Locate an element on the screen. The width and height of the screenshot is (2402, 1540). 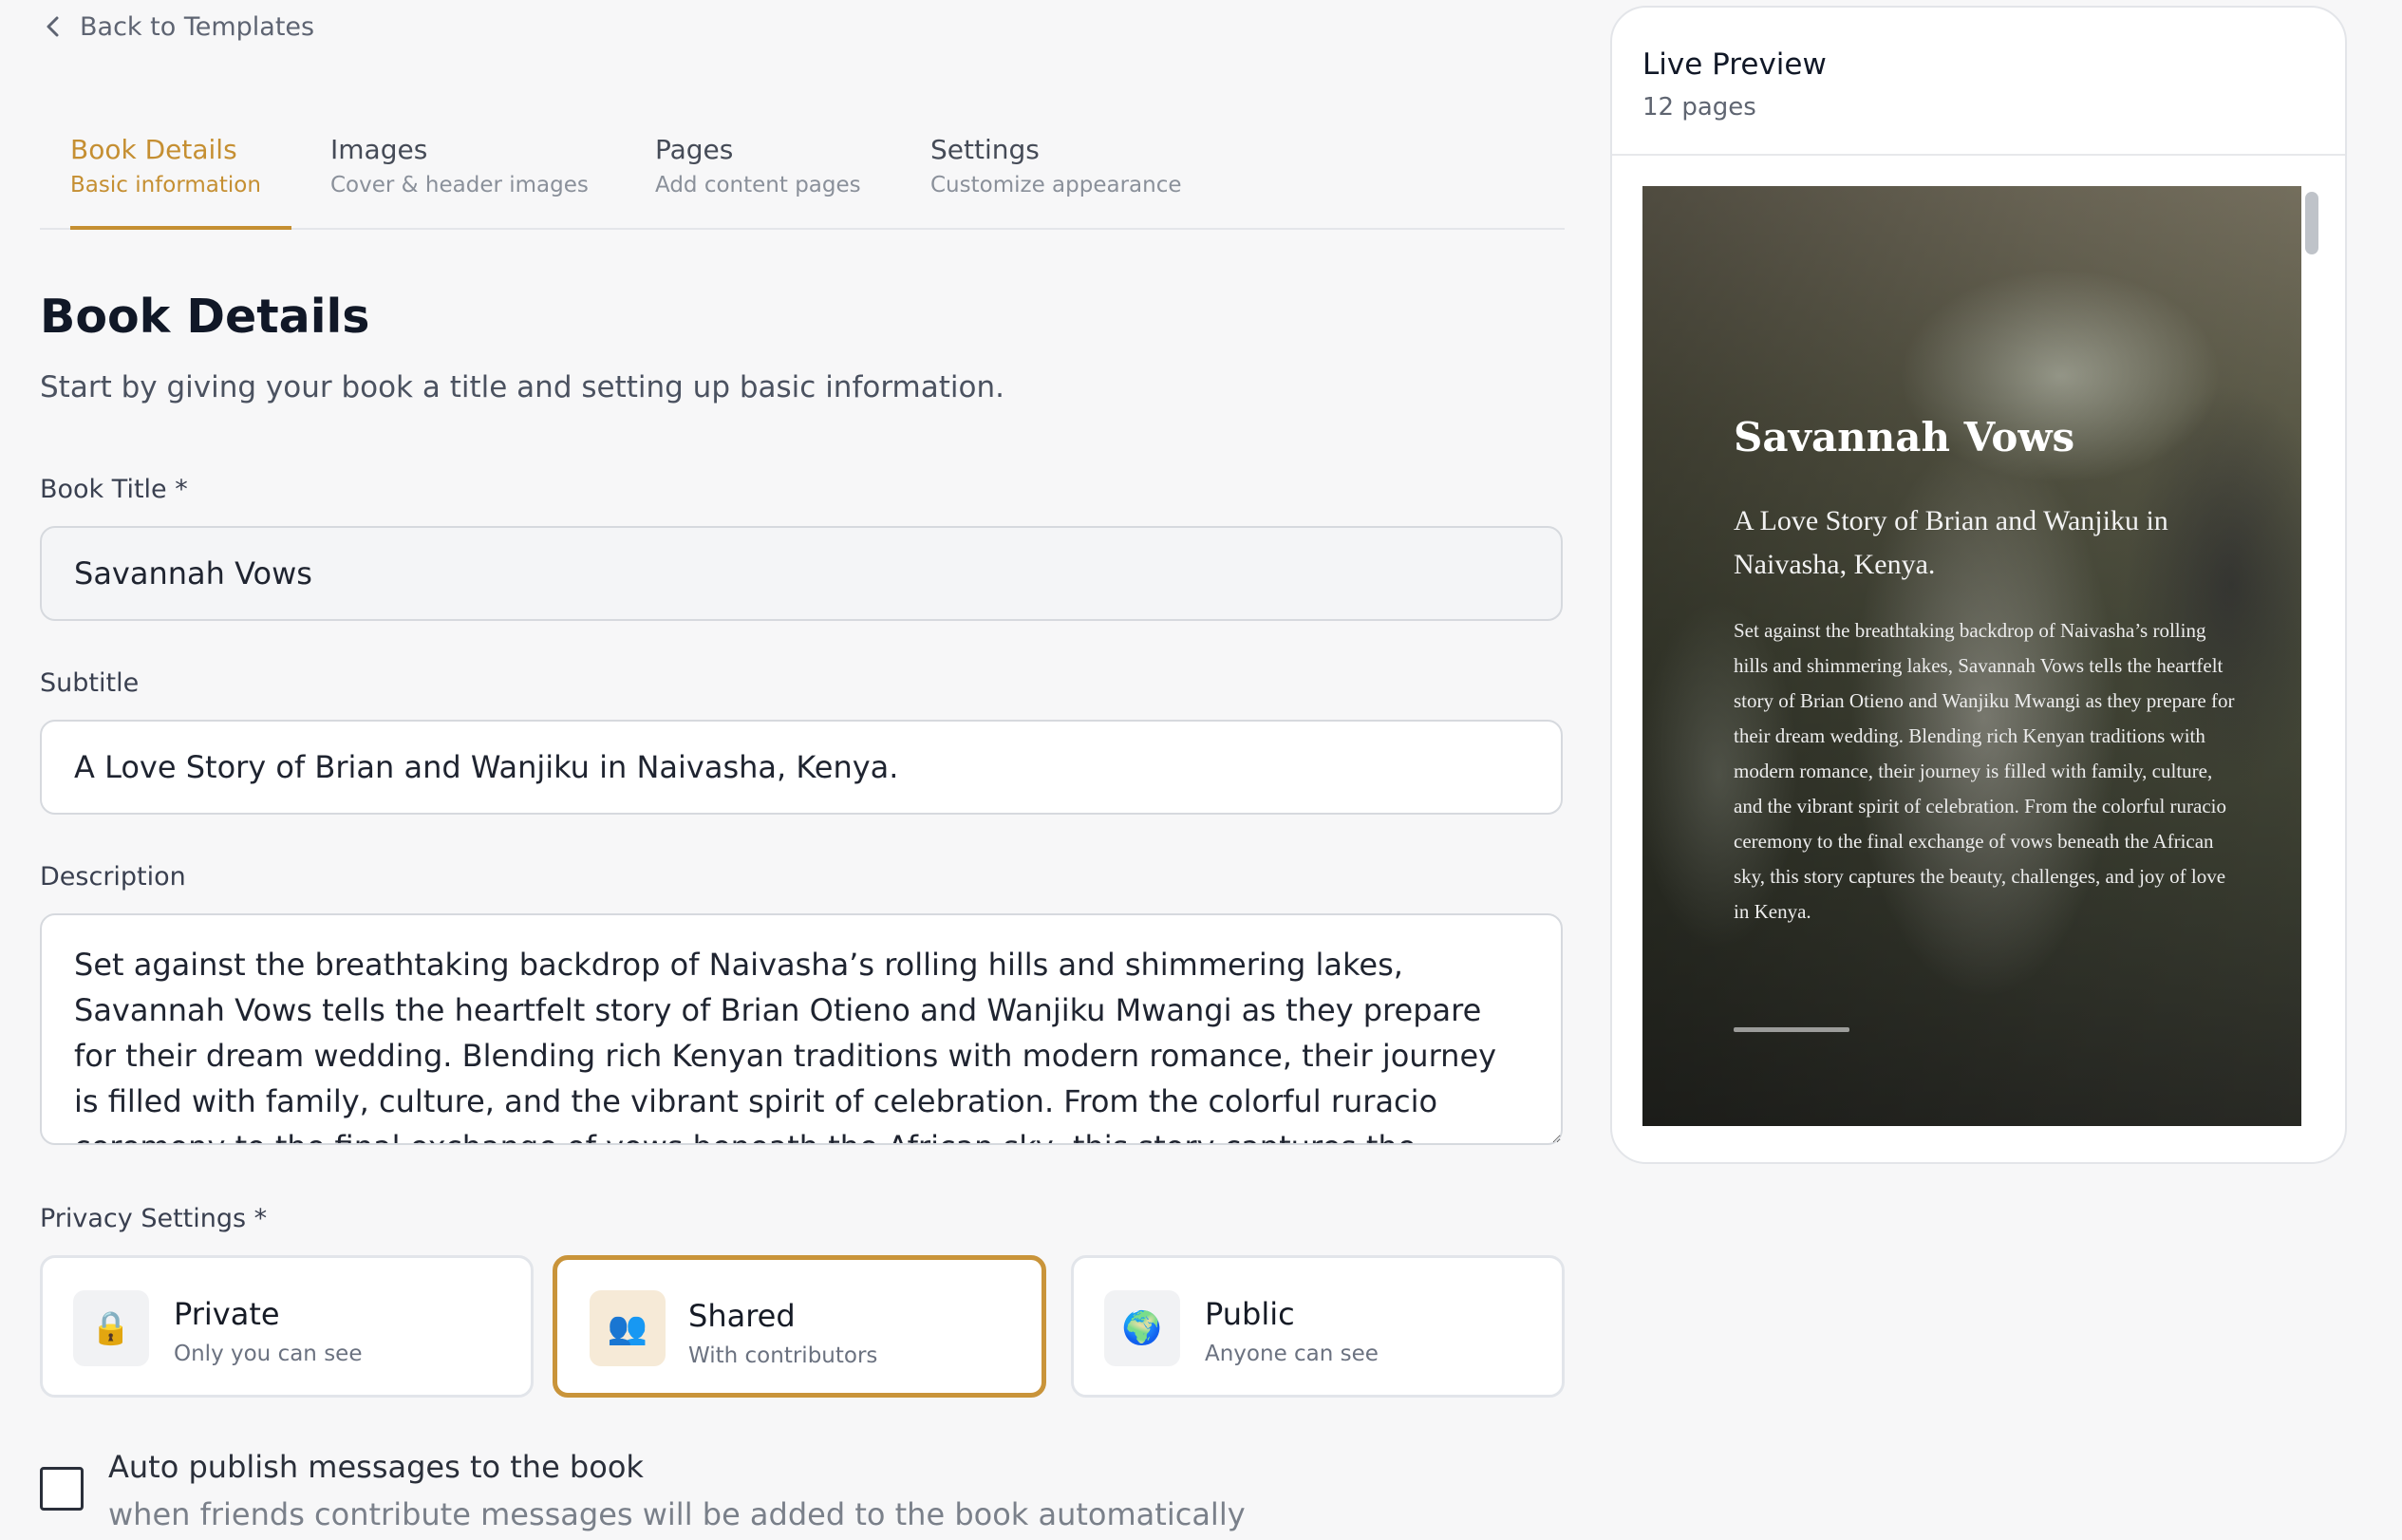
tab-book-details: Book Details Basic information is located at coordinates (180, 182).